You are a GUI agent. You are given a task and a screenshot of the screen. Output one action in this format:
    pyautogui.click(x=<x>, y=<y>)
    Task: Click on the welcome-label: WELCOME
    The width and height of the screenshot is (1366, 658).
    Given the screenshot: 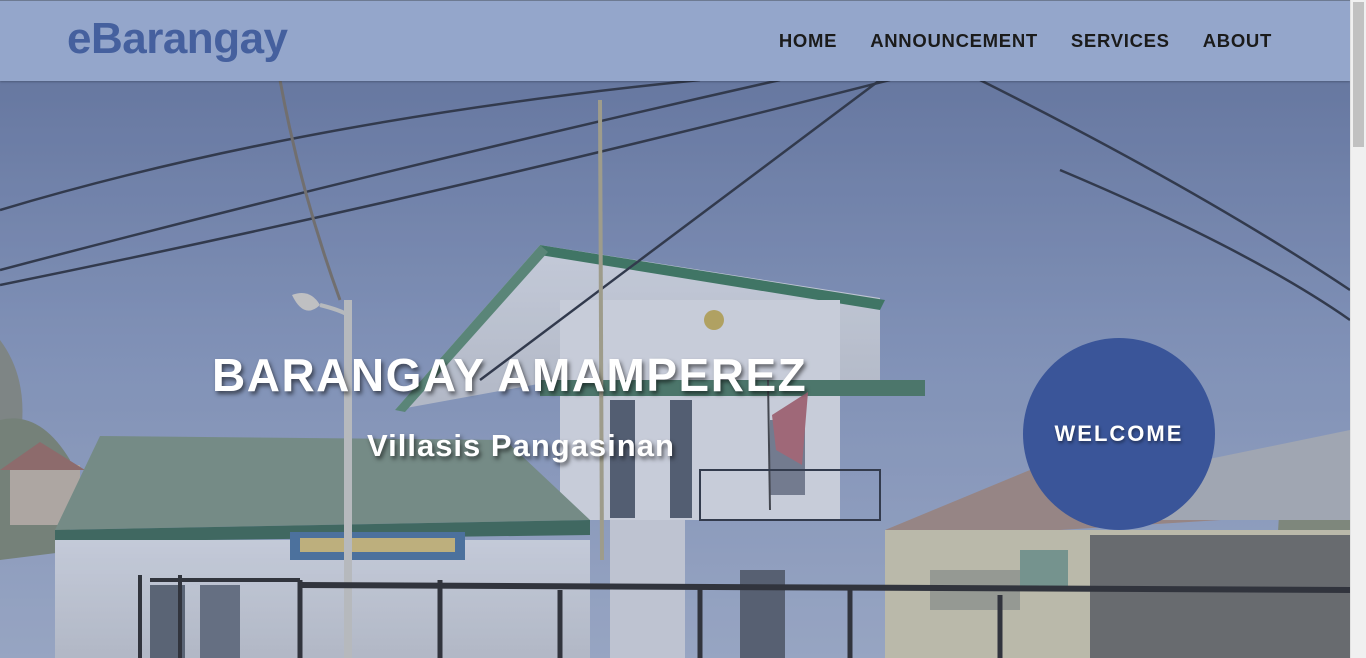 What is the action you would take?
    pyautogui.click(x=1119, y=433)
    